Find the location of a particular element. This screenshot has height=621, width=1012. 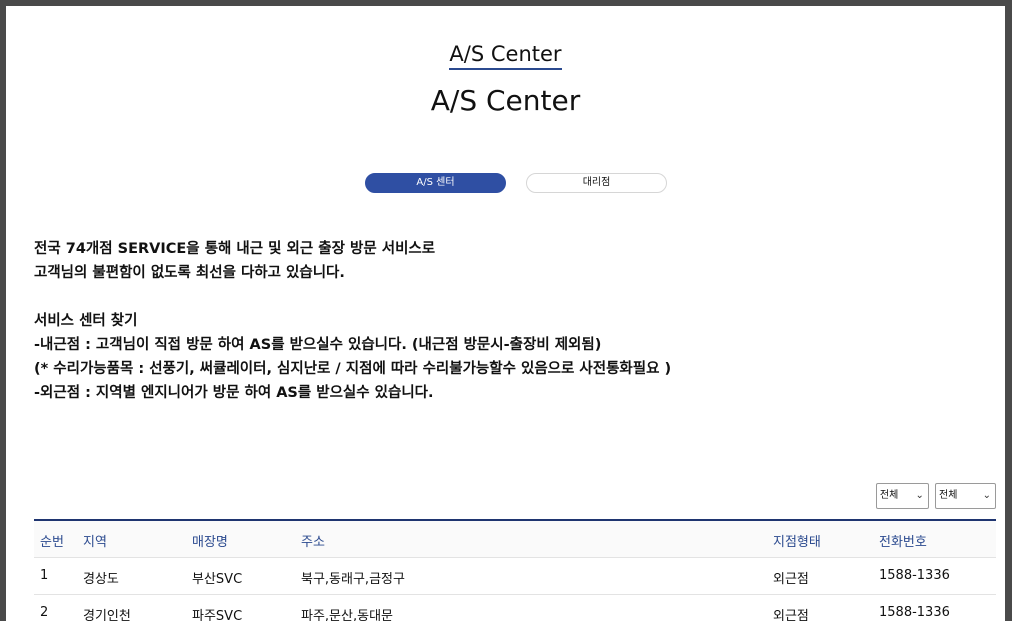

type-select-value: 전체 is located at coordinates (948, 495).